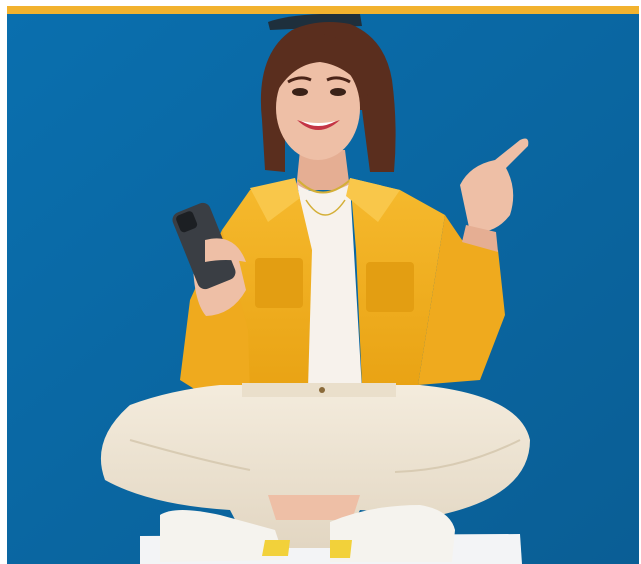 This screenshot has height=564, width=641. What do you see at coordinates (300, 92) in the screenshot?
I see `left-eye` at bounding box center [300, 92].